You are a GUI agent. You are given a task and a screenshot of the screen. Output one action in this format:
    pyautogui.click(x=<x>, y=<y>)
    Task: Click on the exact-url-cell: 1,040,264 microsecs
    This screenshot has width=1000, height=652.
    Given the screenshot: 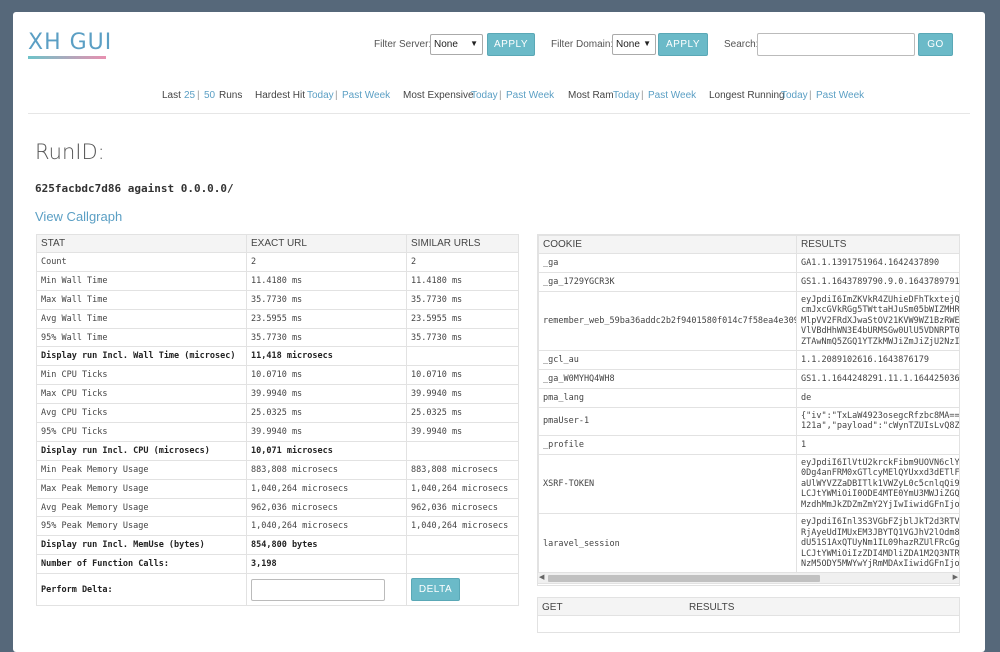 What is the action you would take?
    pyautogui.click(x=326, y=526)
    